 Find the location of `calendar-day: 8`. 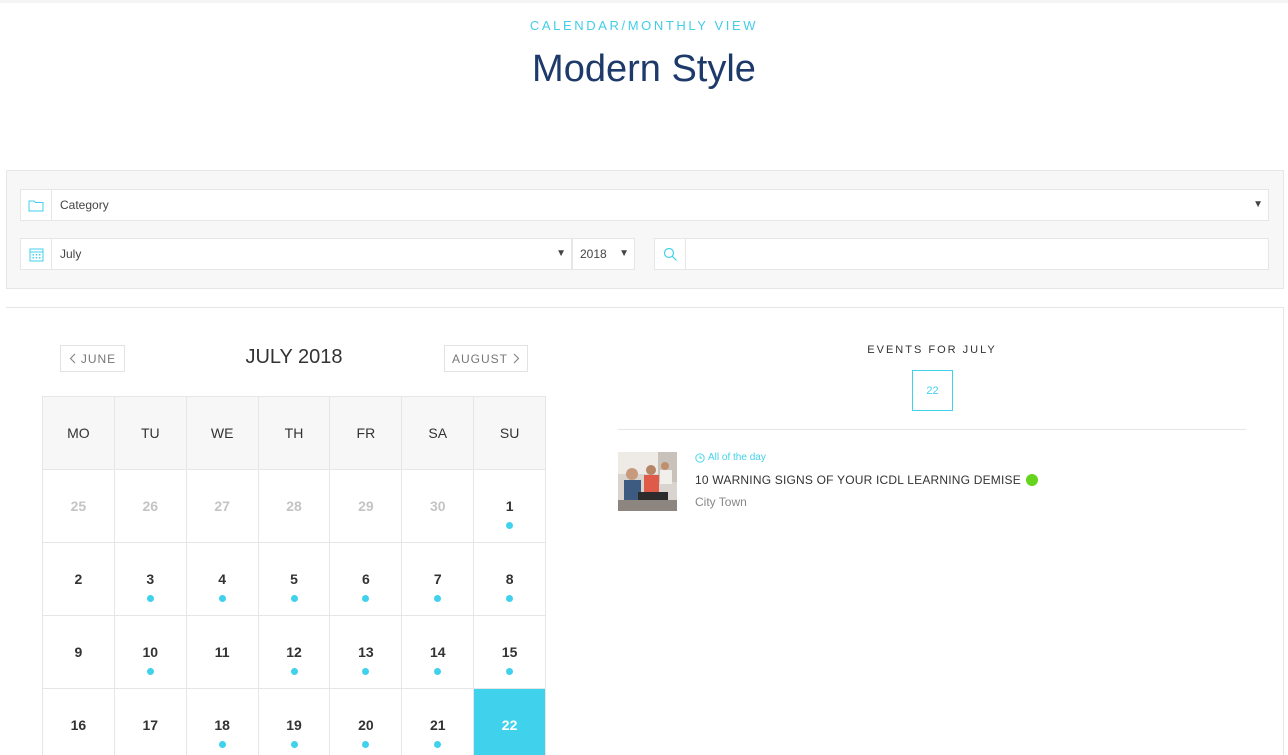

calendar-day: 8 is located at coordinates (510, 579).